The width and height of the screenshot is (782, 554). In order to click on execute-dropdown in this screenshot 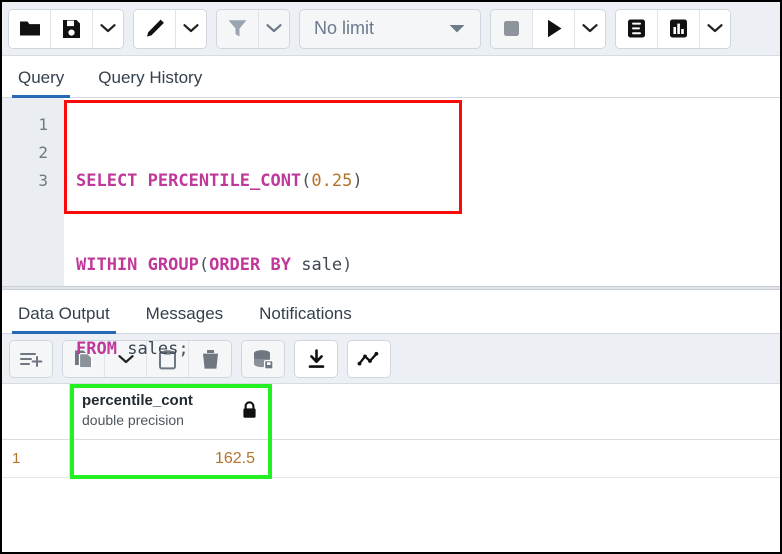, I will do `click(590, 28)`.